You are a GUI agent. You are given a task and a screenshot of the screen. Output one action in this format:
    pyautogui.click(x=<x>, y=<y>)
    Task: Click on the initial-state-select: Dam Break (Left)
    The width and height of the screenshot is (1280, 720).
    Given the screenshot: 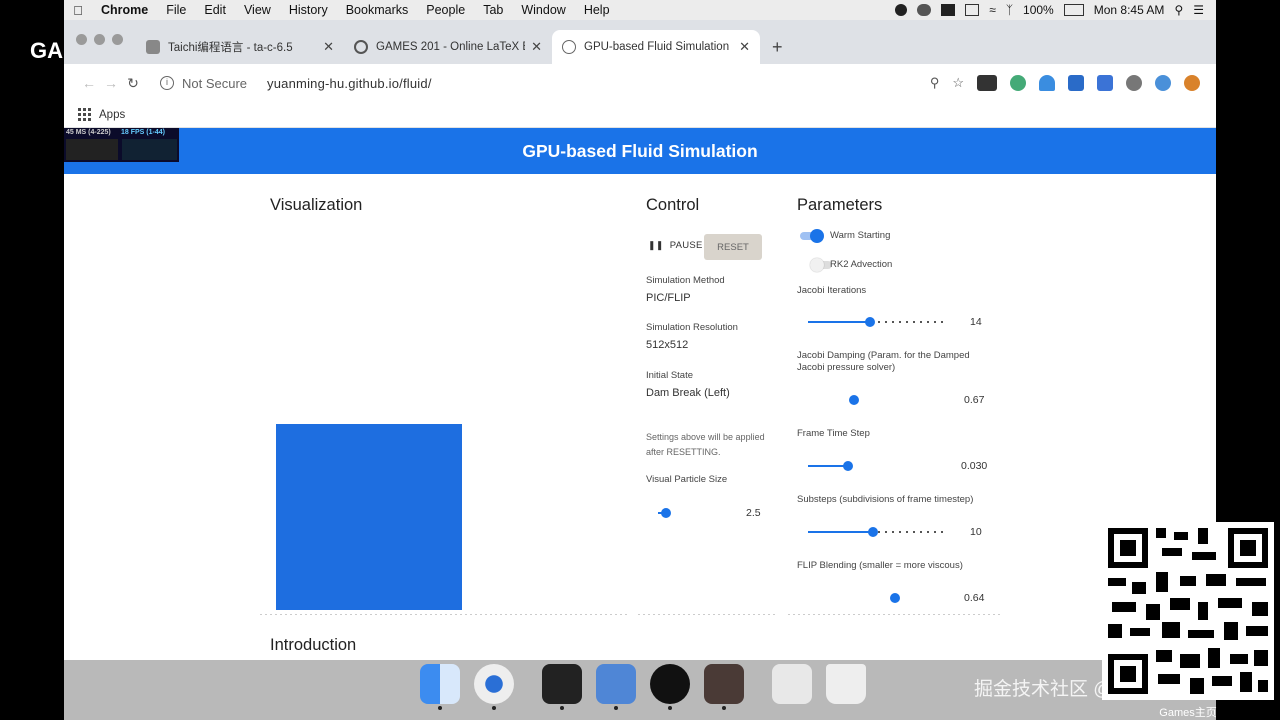 What is the action you would take?
    pyautogui.click(x=688, y=393)
    